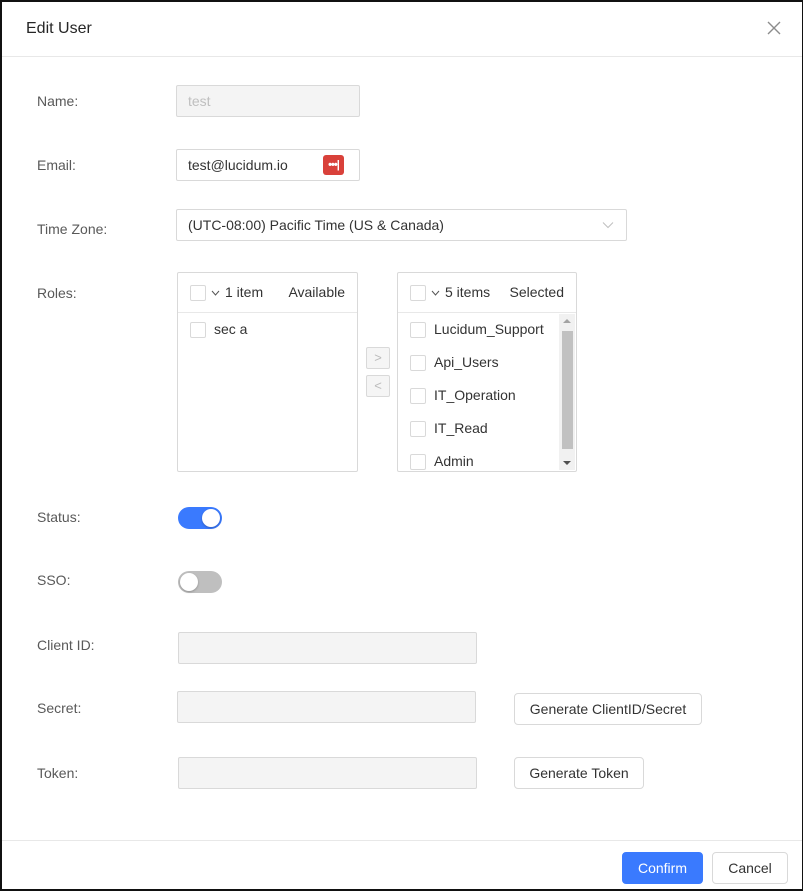  What do you see at coordinates (327, 773) in the screenshot?
I see `token-input` at bounding box center [327, 773].